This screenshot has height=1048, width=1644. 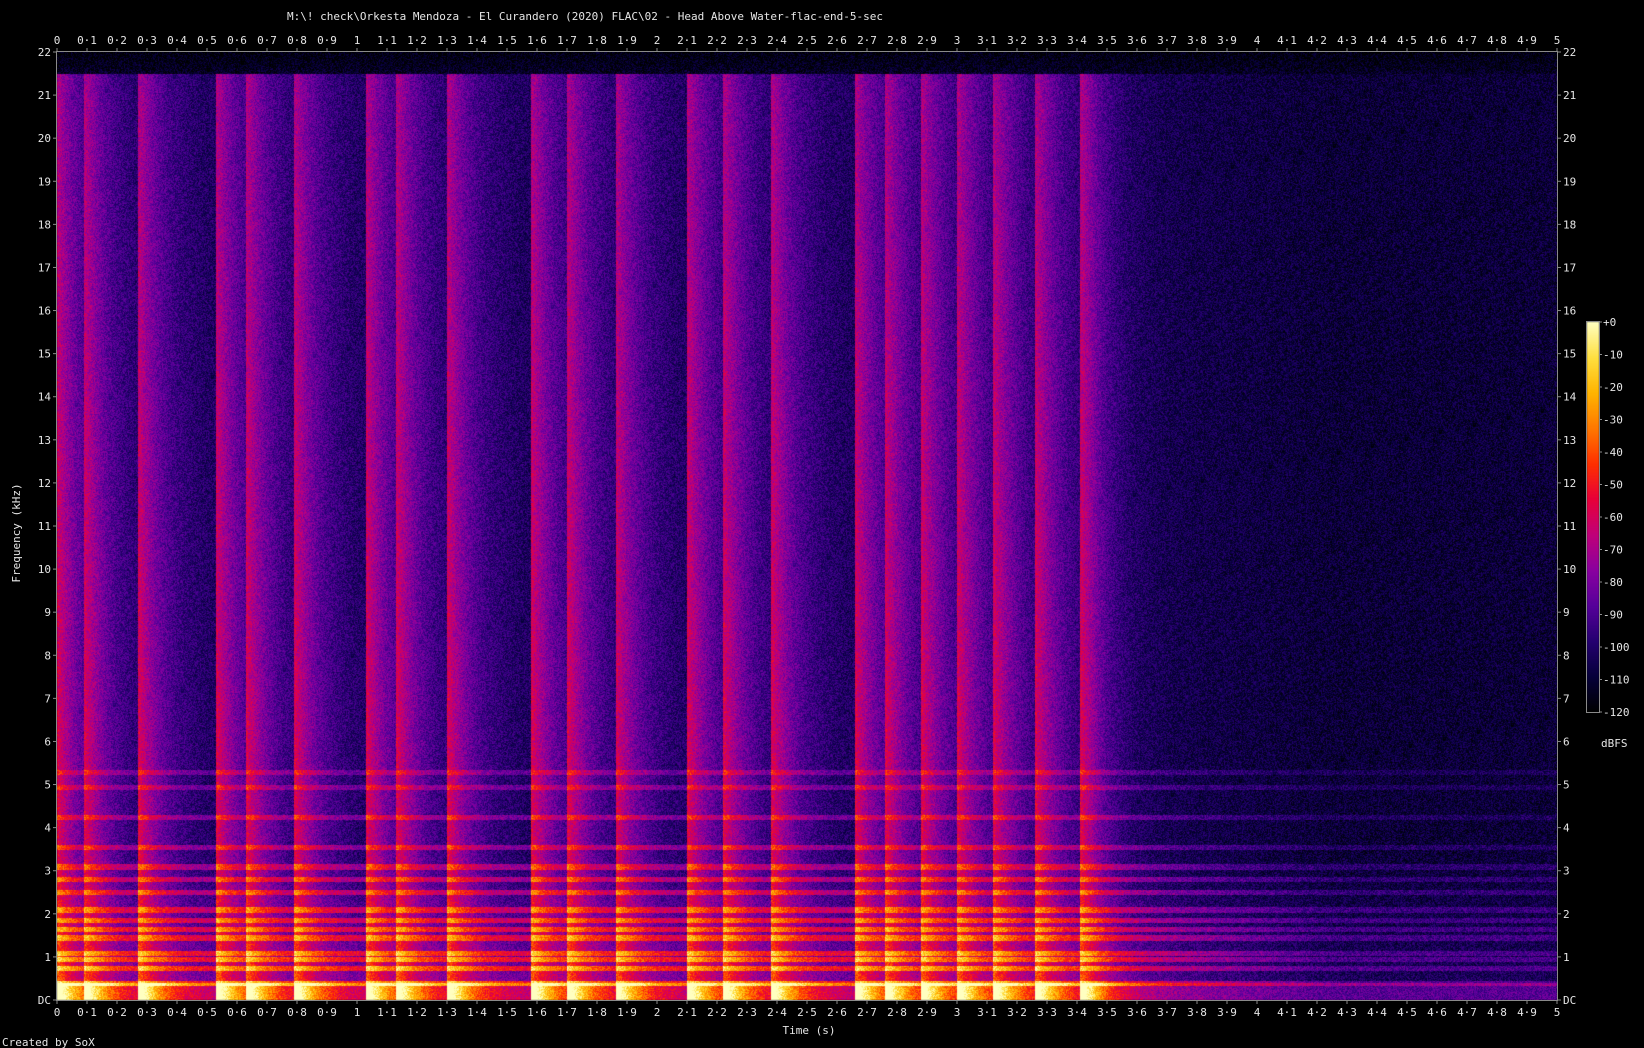 What do you see at coordinates (777, 1012) in the screenshot?
I see `x-tick-label-bottom: 2·4` at bounding box center [777, 1012].